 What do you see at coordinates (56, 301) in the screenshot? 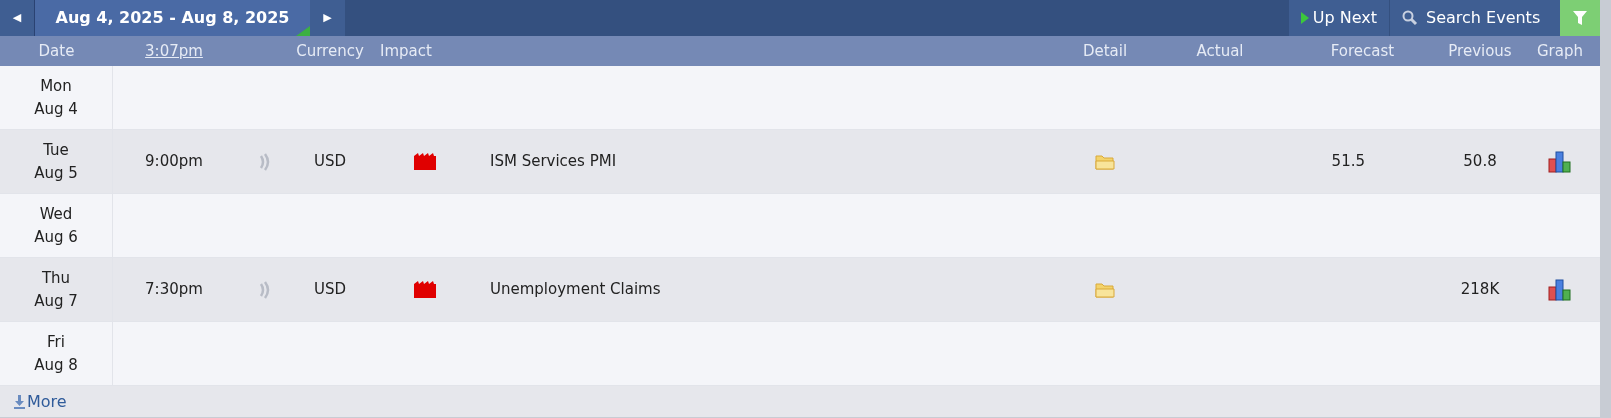
I see `day-date: Aug 7` at bounding box center [56, 301].